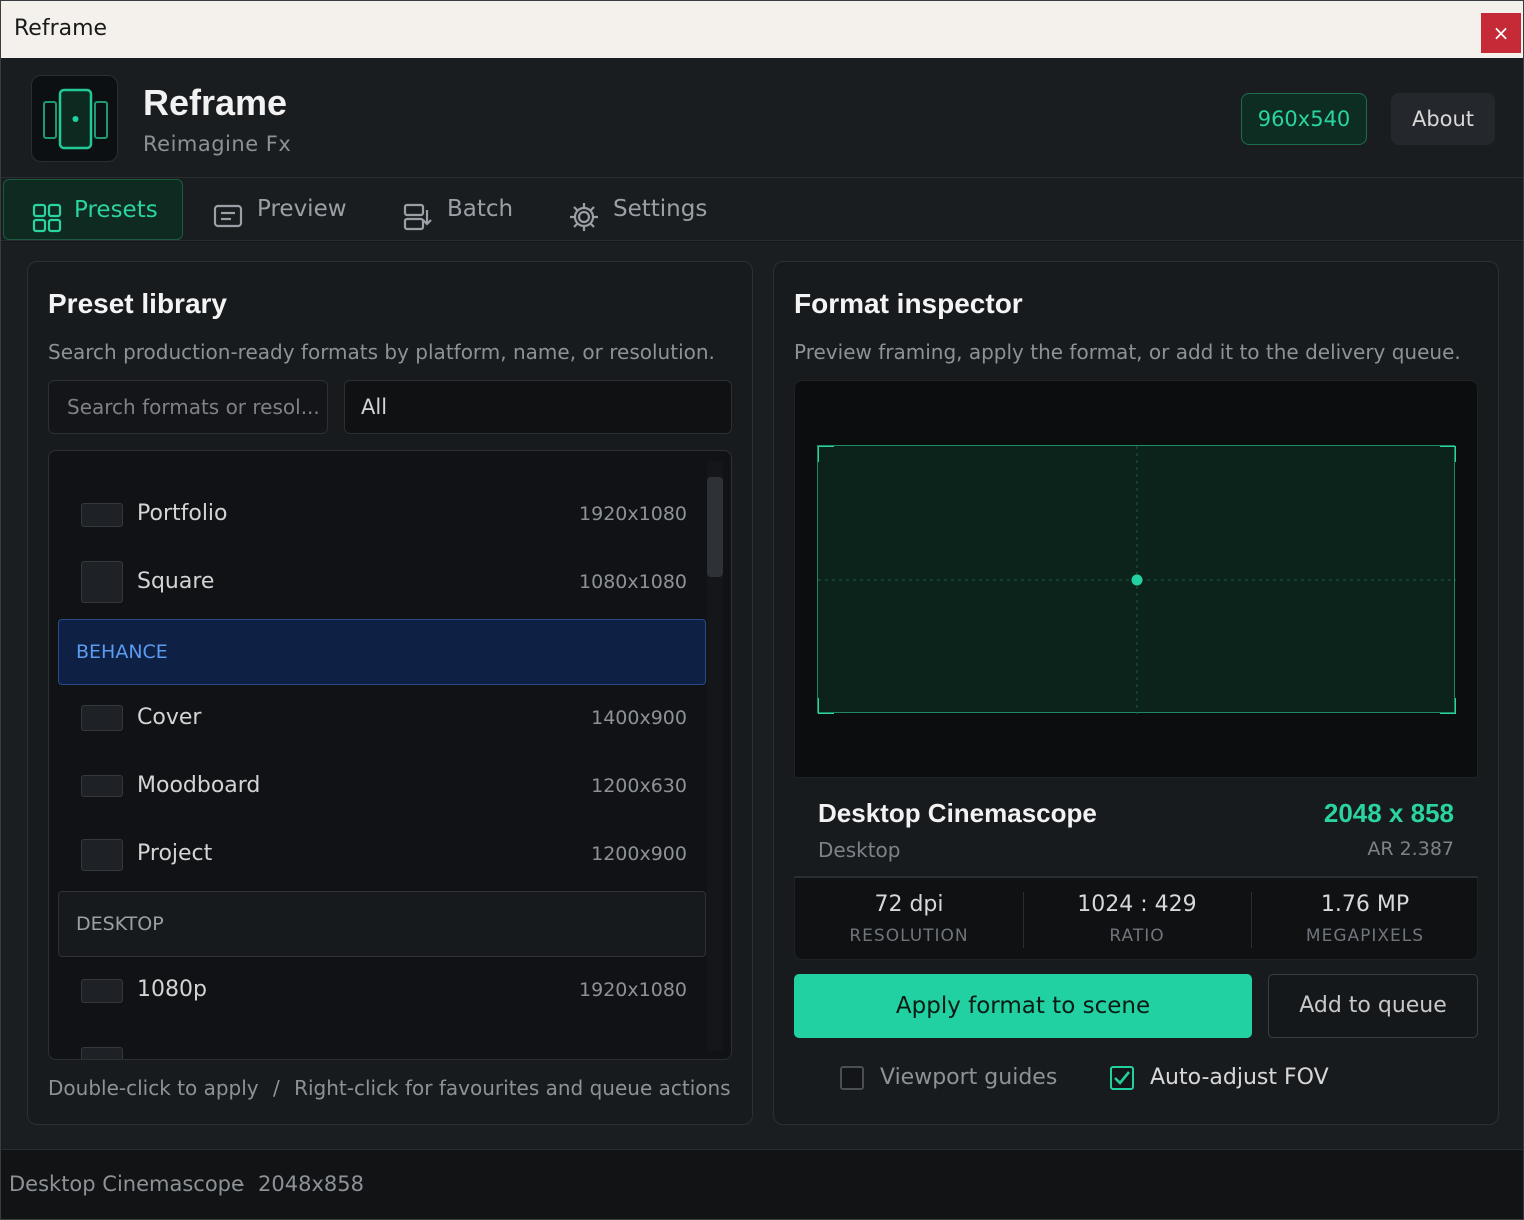  Describe the element at coordinates (1137, 936) in the screenshot. I see `stat-label: RATIO` at that location.